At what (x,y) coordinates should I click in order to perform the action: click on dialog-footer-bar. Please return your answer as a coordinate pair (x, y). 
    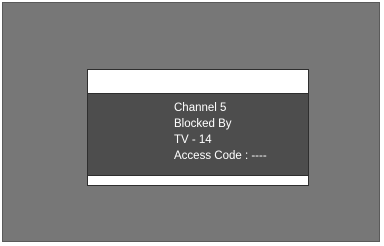
    Looking at the image, I should click on (198, 180).